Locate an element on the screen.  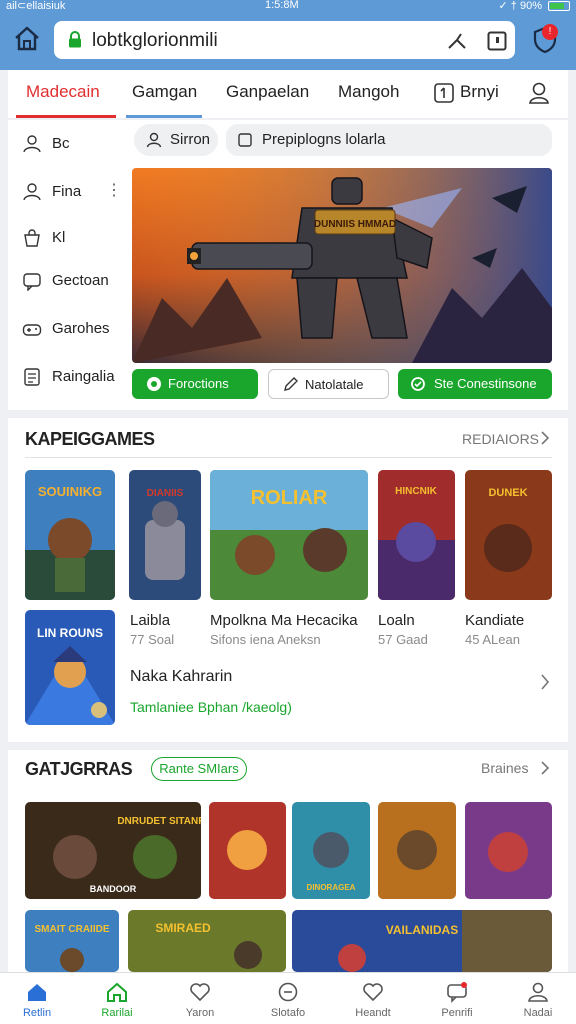
plus-square-icon is located at coordinates (444, 93).